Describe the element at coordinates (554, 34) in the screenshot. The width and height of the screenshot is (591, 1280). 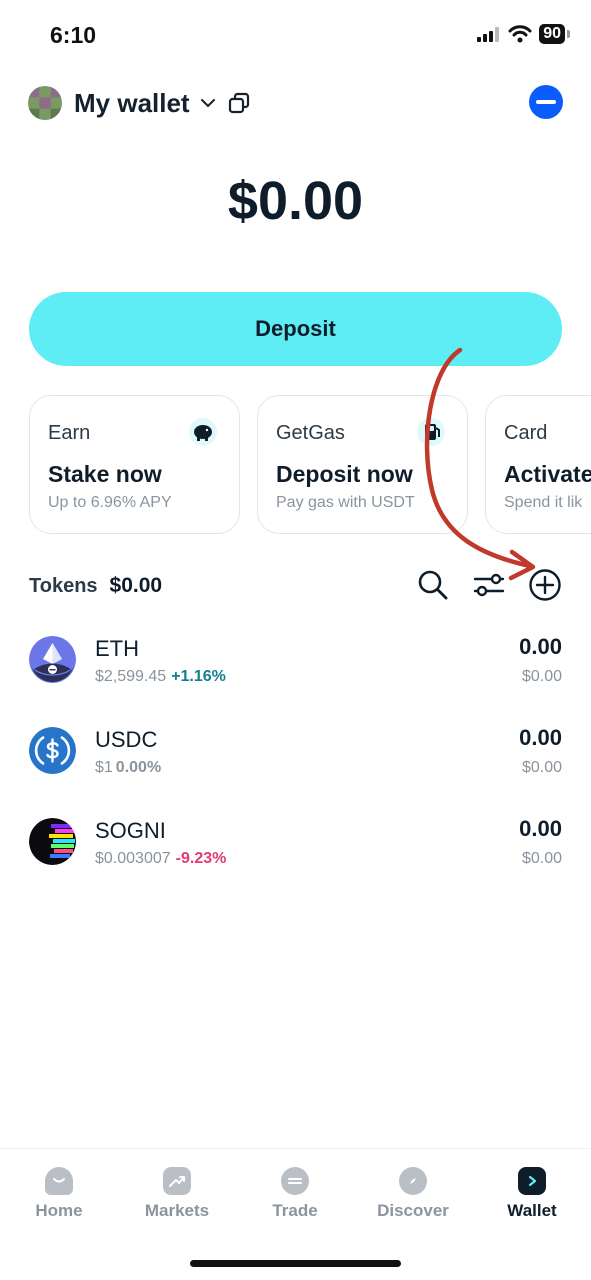
I see `battery-indicator: 90` at that location.